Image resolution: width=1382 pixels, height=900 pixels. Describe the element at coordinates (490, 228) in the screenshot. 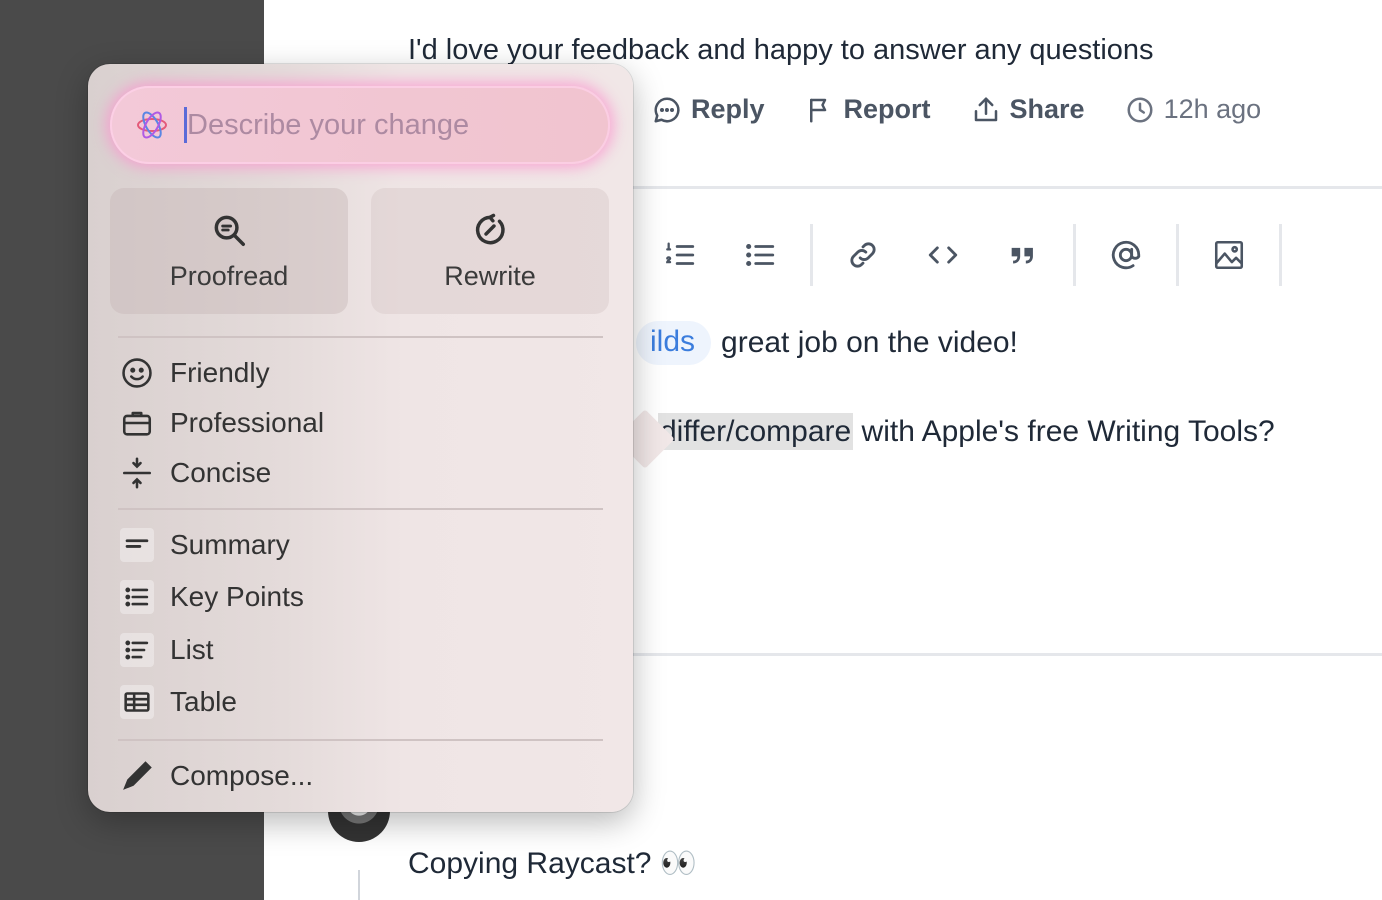

I see `rewrite-icon` at that location.